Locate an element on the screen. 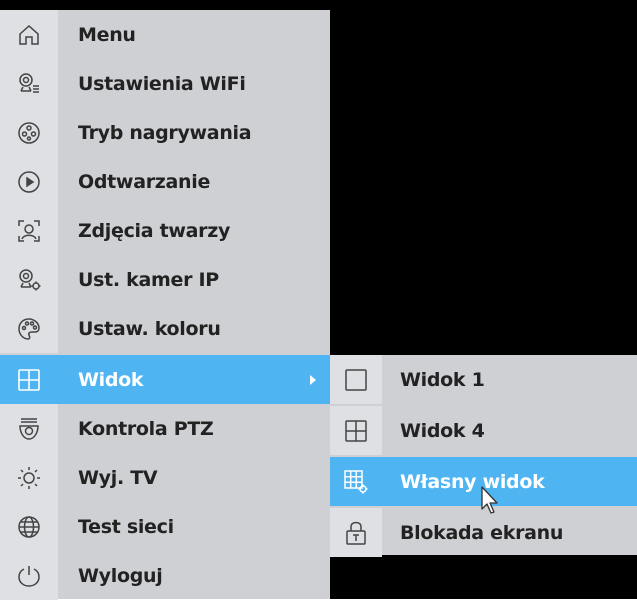 This screenshot has height=600, width=637. sun-brightness-icon is located at coordinates (29, 477).